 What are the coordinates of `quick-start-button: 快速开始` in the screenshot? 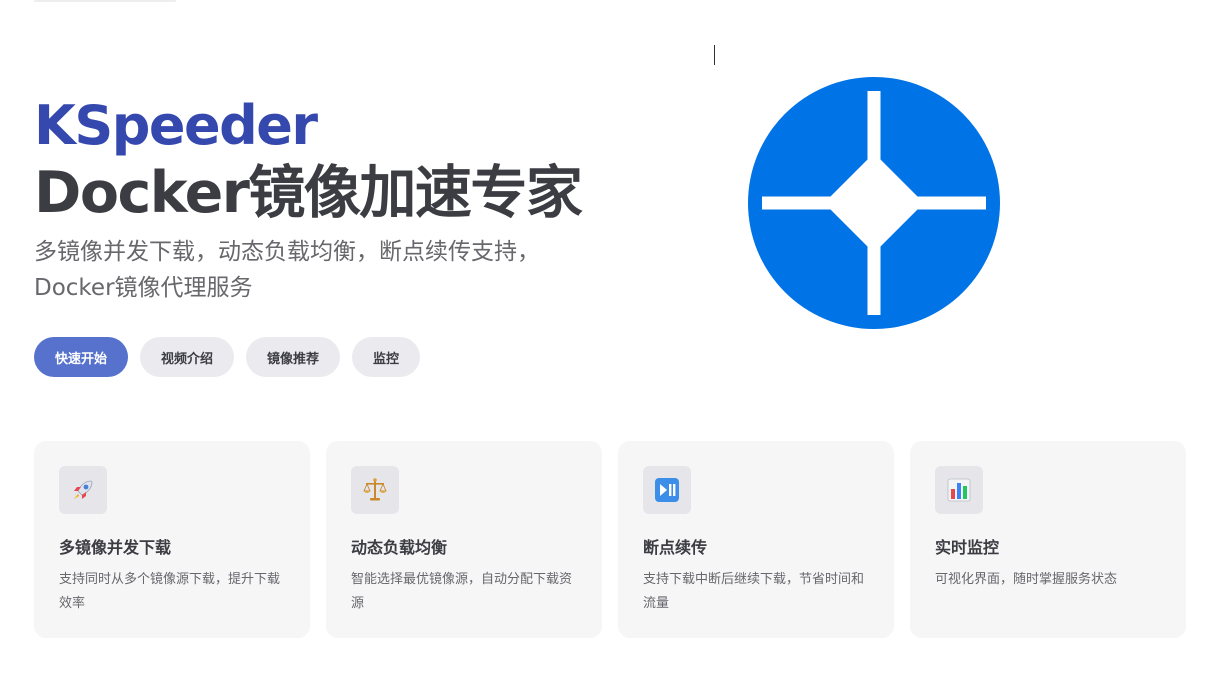 It's located at (81, 357).